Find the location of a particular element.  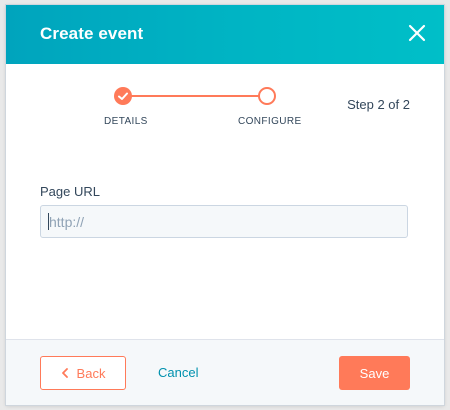

step-label-configure: CONFIGURE is located at coordinates (270, 121).